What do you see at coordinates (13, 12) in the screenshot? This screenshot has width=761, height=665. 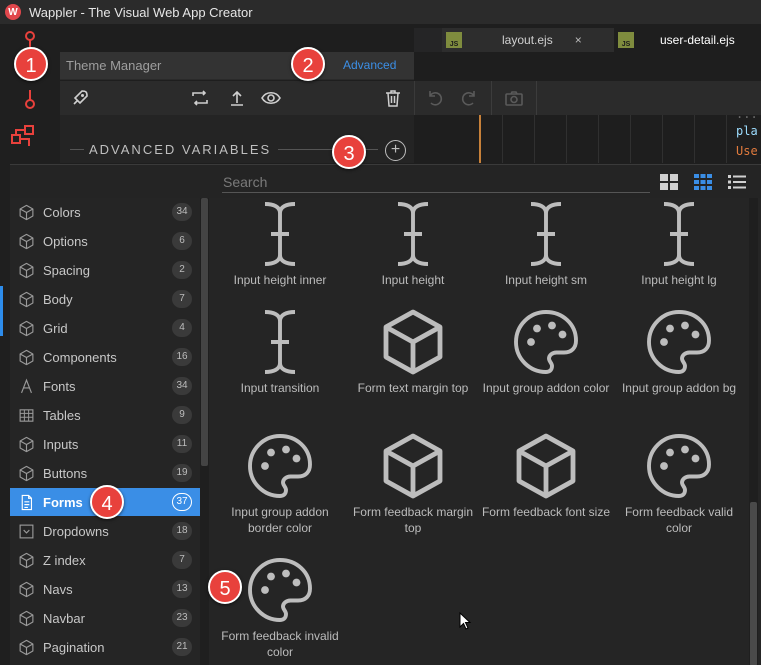 I see `wappler-logo-icon: W` at bounding box center [13, 12].